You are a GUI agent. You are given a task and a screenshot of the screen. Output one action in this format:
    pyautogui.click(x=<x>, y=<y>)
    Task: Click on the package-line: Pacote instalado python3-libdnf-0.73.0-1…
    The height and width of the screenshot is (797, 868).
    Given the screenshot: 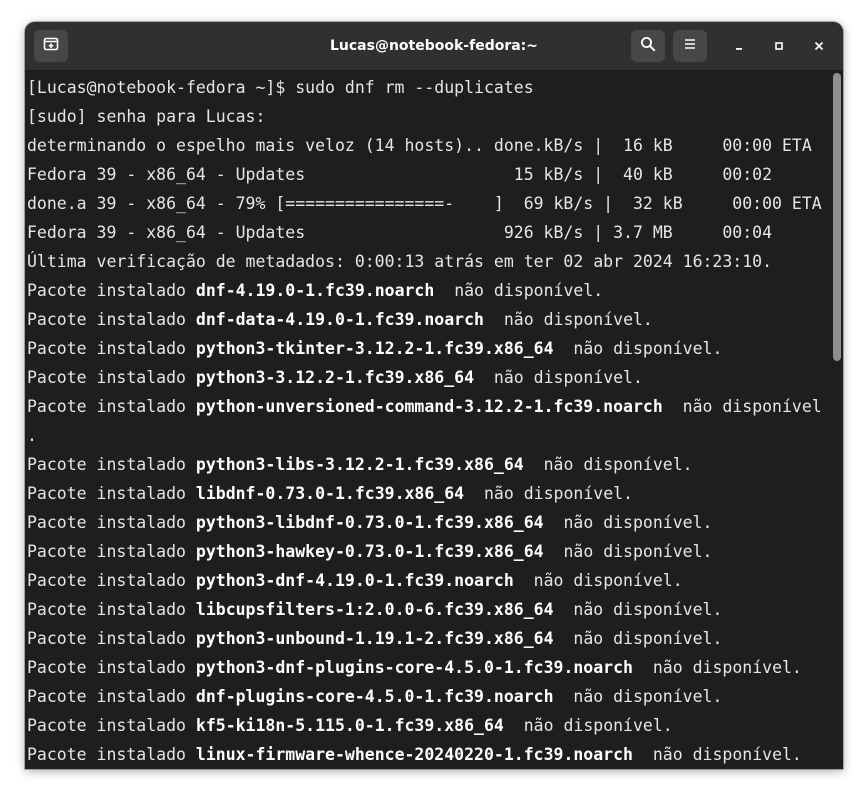 What is the action you would take?
    pyautogui.click(x=429, y=522)
    